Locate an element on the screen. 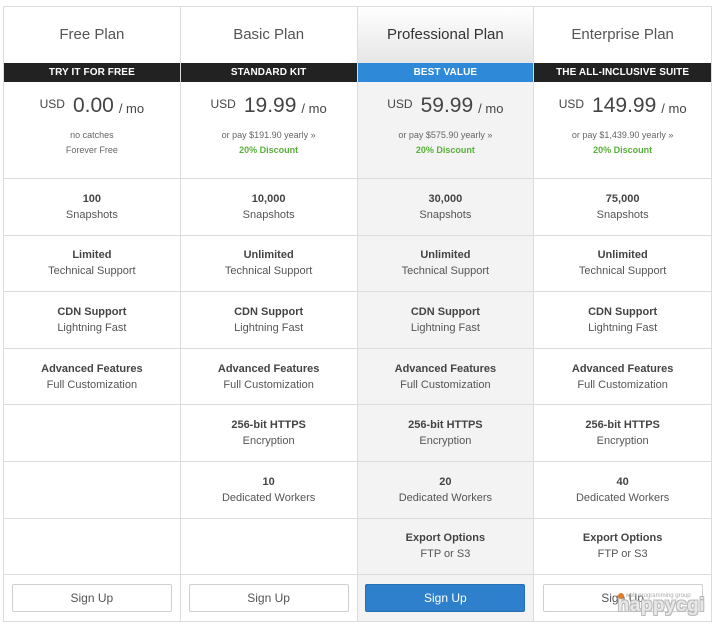  feature-title: 40 is located at coordinates (622, 481).